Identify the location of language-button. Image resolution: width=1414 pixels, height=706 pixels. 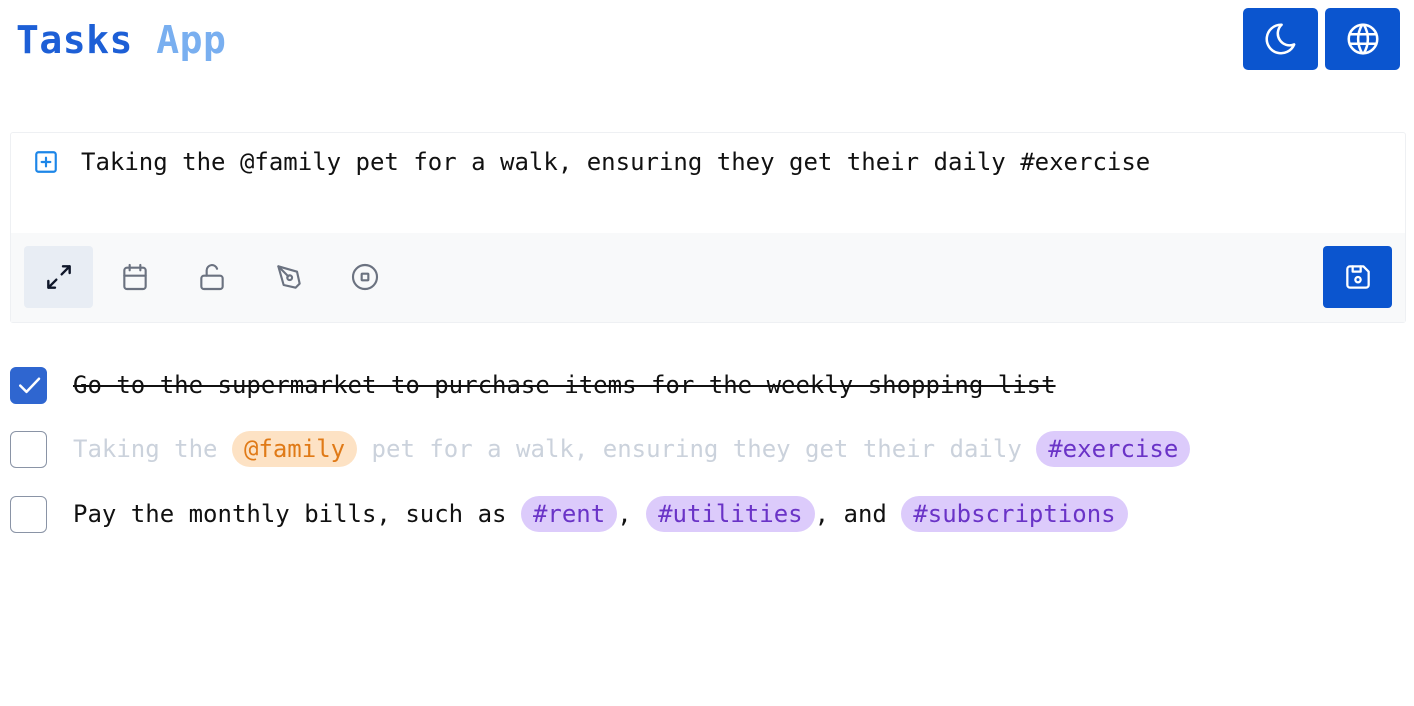
(1362, 39).